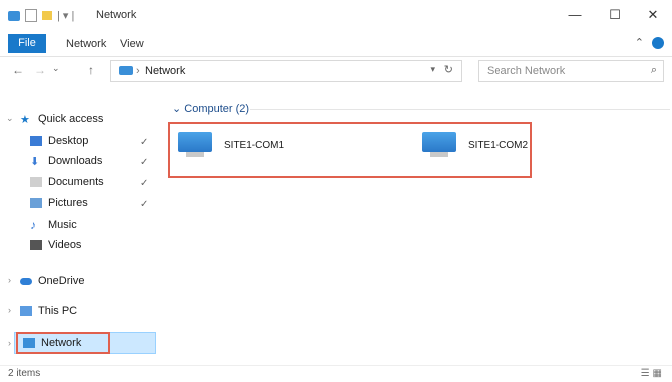  What do you see at coordinates (65, 245) in the screenshot?
I see `sidebar-item-label: Videos` at bounding box center [65, 245].